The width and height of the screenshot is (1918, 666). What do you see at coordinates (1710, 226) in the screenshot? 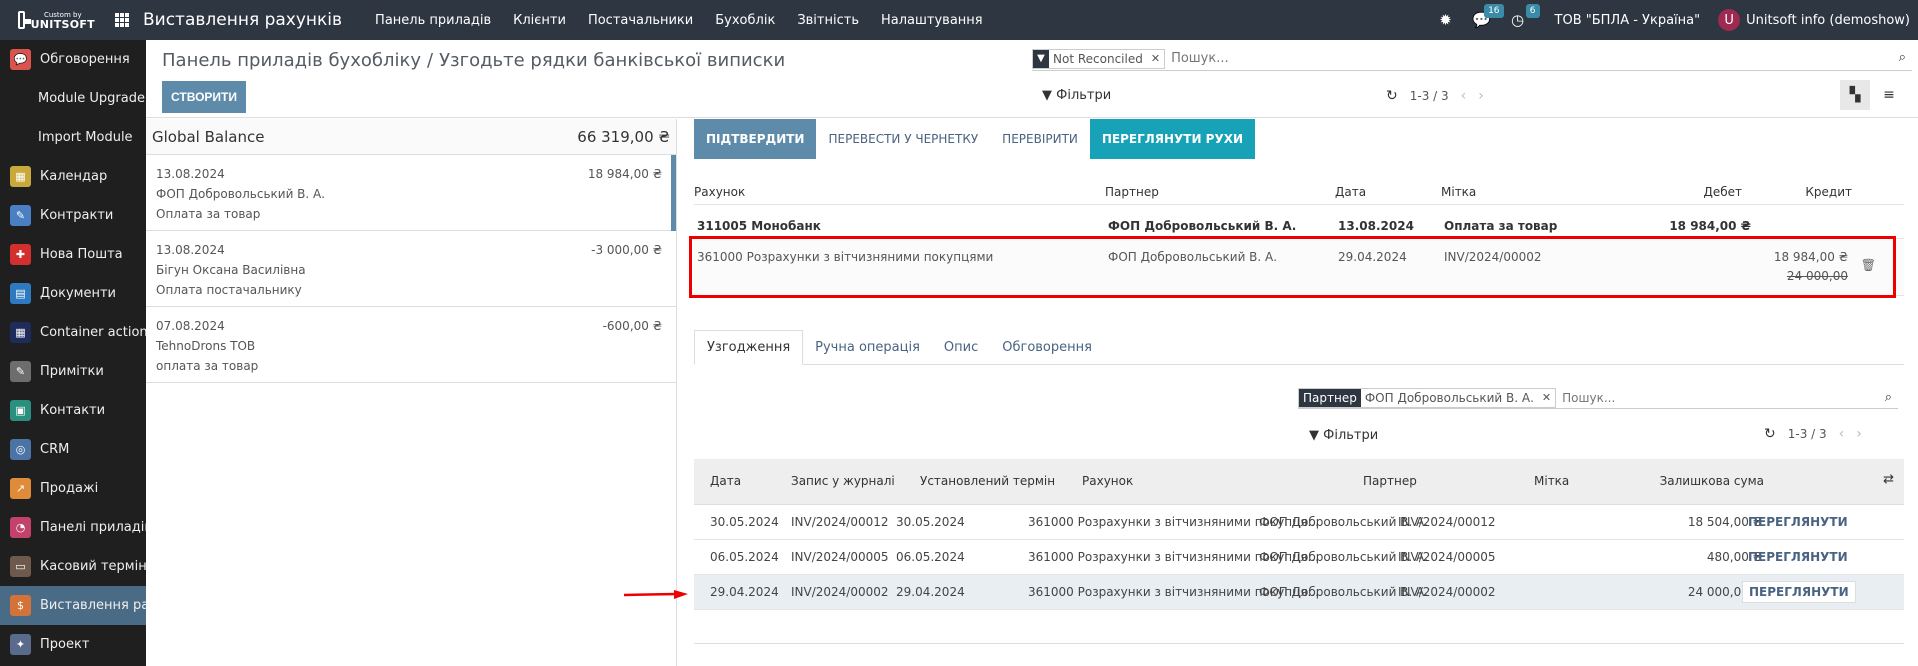
I see `bank-line-debit: 18 984,00 ₴` at bounding box center [1710, 226].